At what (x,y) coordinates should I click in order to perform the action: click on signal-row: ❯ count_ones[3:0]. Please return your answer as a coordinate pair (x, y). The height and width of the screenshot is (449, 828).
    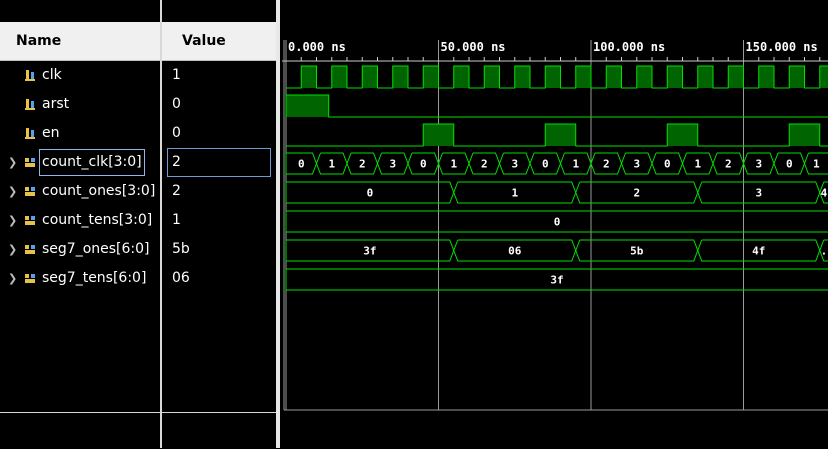
    Looking at the image, I should click on (80, 191).